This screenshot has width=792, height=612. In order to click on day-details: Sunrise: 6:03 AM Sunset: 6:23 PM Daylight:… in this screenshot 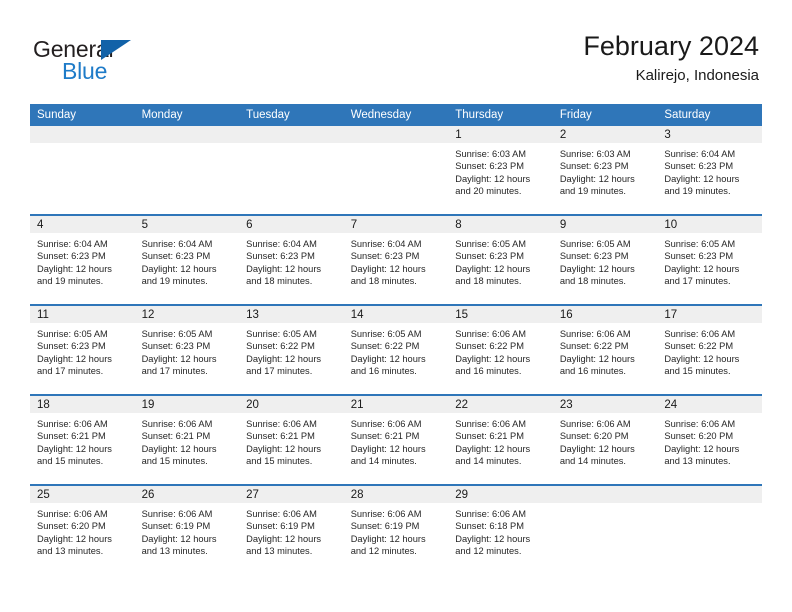, I will do `click(605, 170)`.